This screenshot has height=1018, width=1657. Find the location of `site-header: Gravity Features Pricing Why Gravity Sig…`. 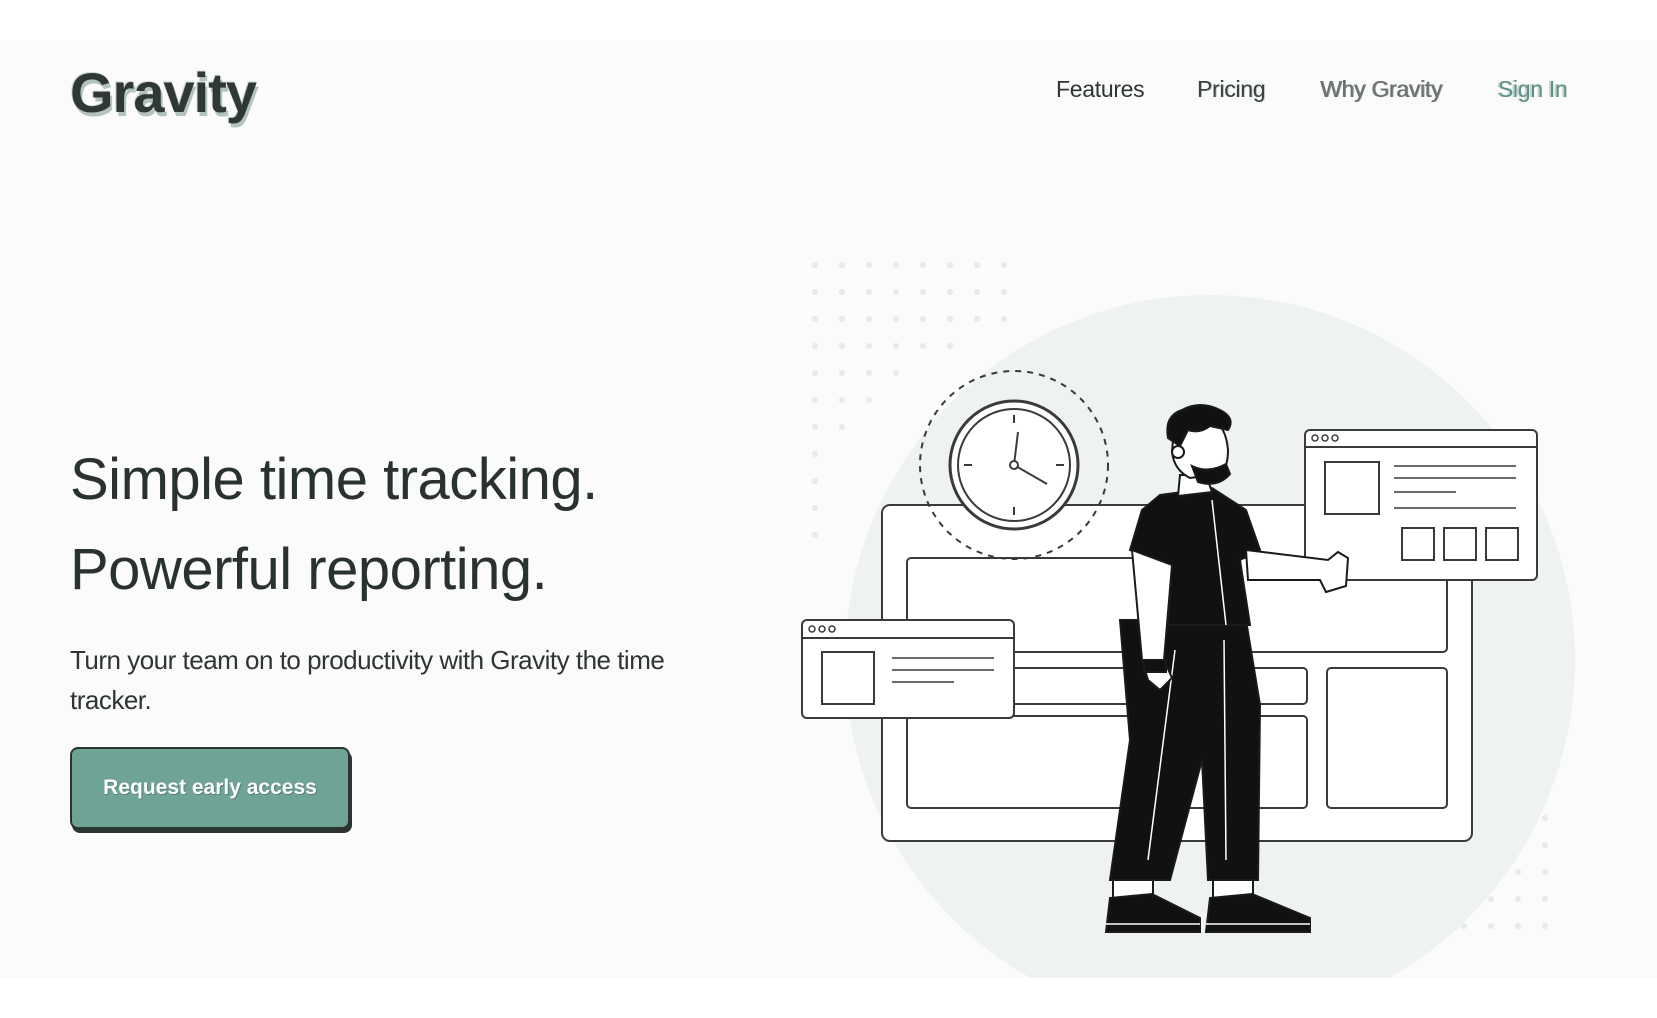

site-header: Gravity Features Pricing Why Gravity Sig… is located at coordinates (828, 90).